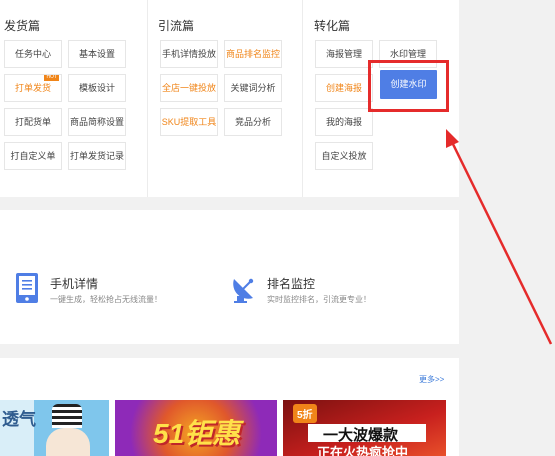 Image resolution: width=555 pixels, height=456 pixels. I want to click on column-title-traffic: 引流篇, so click(176, 26).